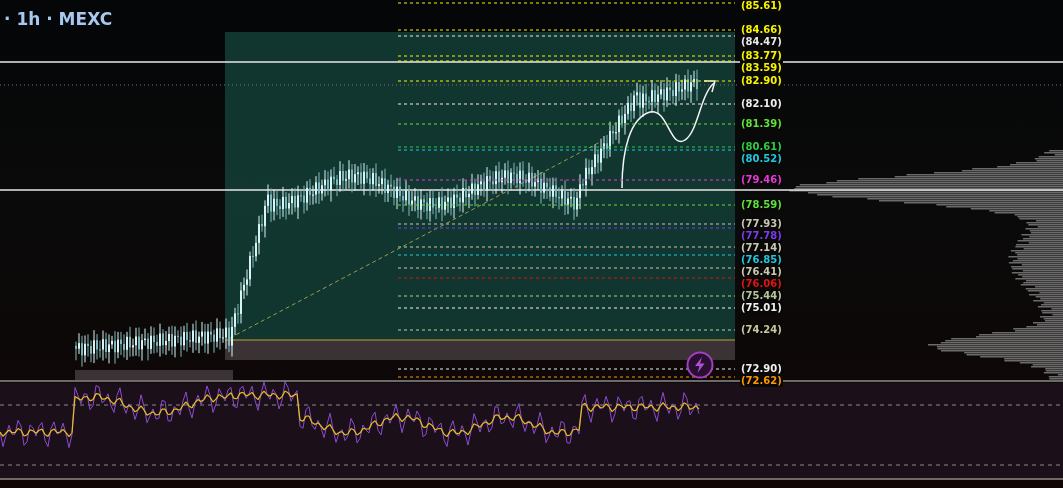 Image resolution: width=1063 pixels, height=488 pixels. What do you see at coordinates (700, 365) in the screenshot?
I see `lightning-icon` at bounding box center [700, 365].